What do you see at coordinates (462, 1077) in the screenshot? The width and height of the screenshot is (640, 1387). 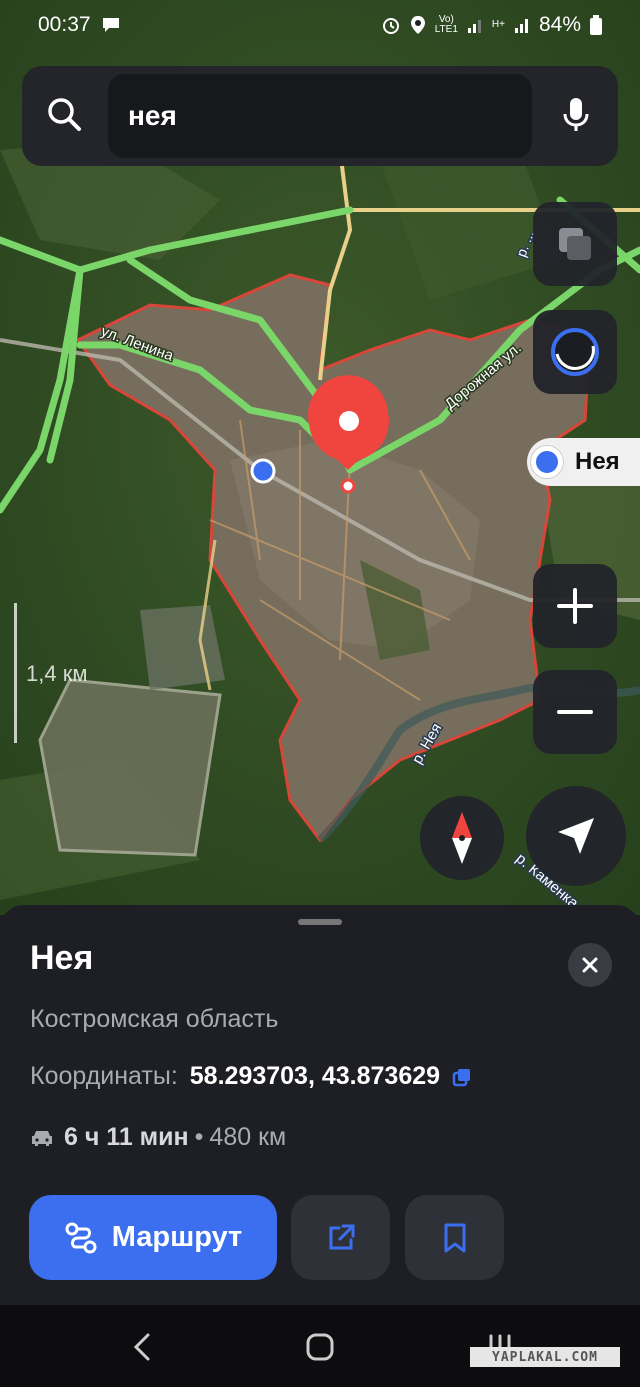 I see `copy-icon` at bounding box center [462, 1077].